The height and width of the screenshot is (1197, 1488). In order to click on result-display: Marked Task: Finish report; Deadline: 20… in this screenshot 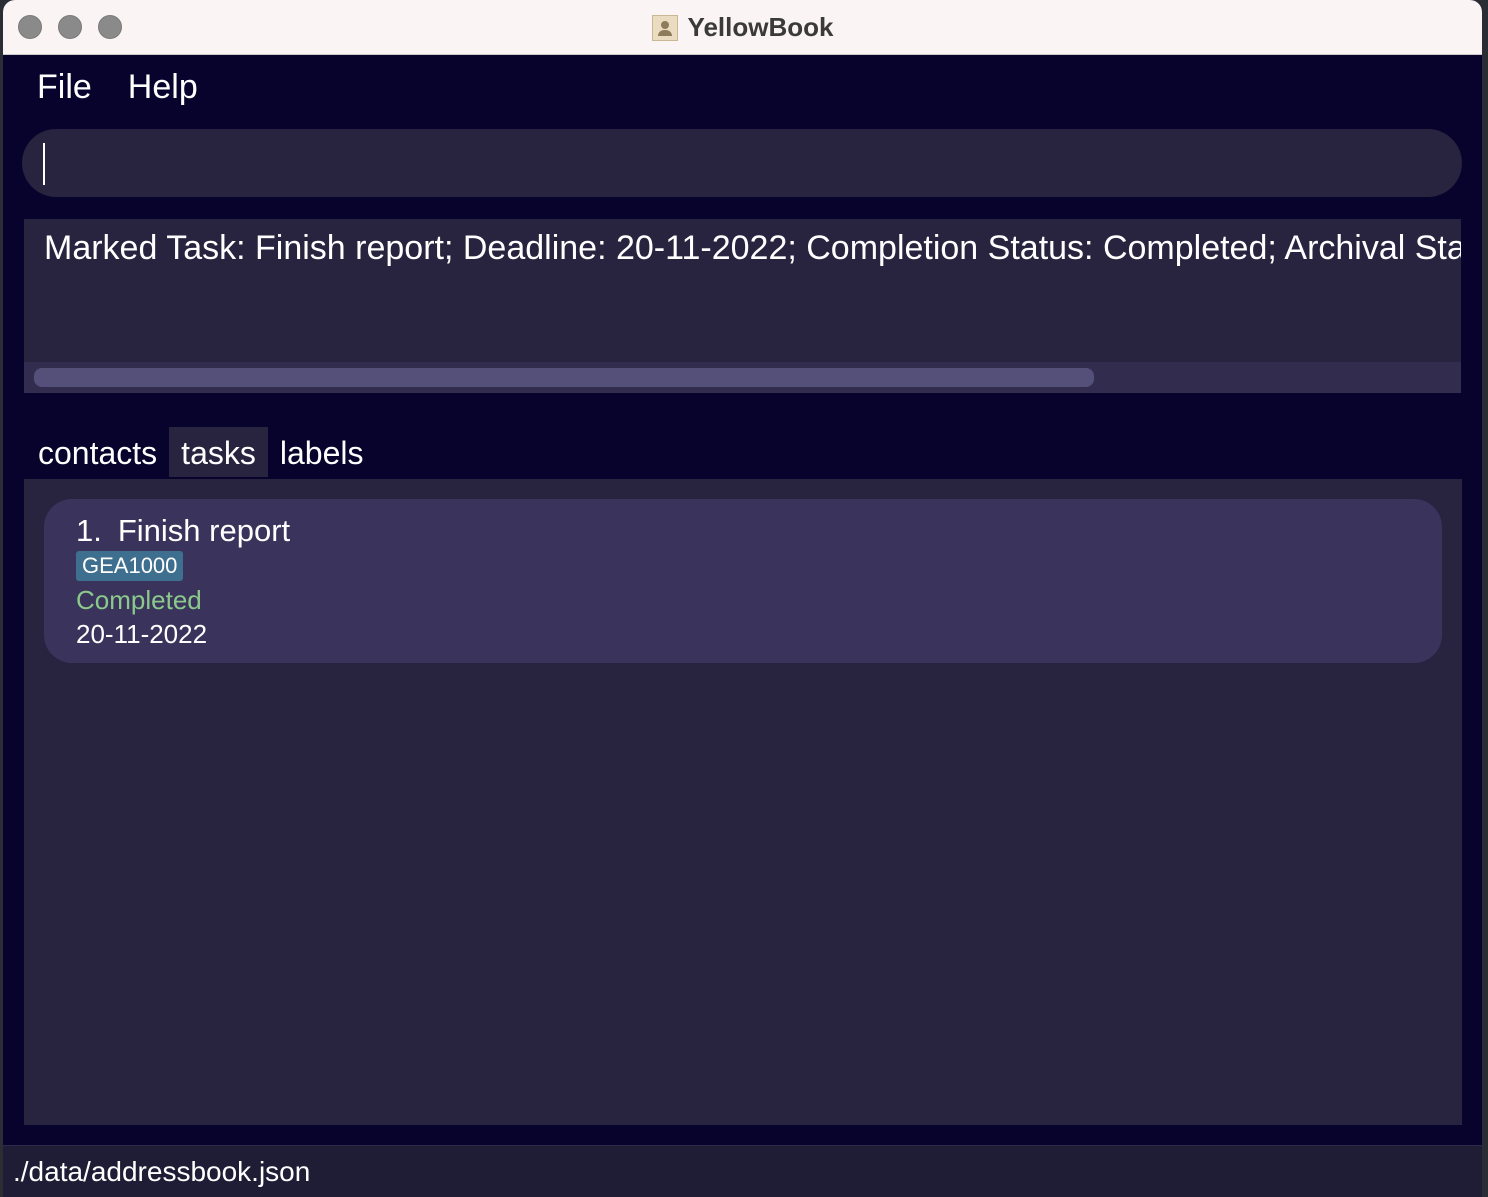, I will do `click(742, 306)`.